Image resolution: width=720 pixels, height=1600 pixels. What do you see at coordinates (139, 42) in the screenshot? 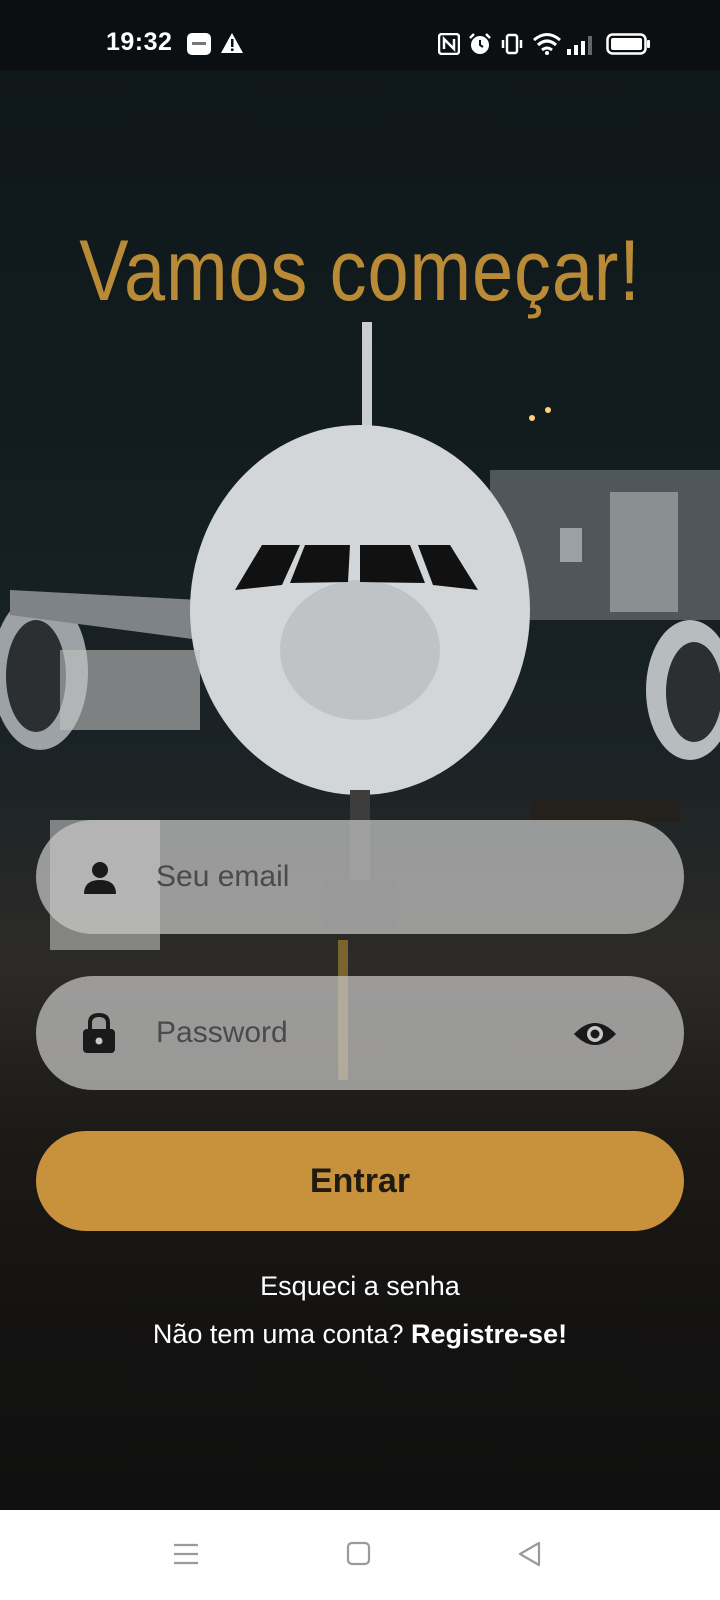
I see `status-time: 19:32` at bounding box center [139, 42].